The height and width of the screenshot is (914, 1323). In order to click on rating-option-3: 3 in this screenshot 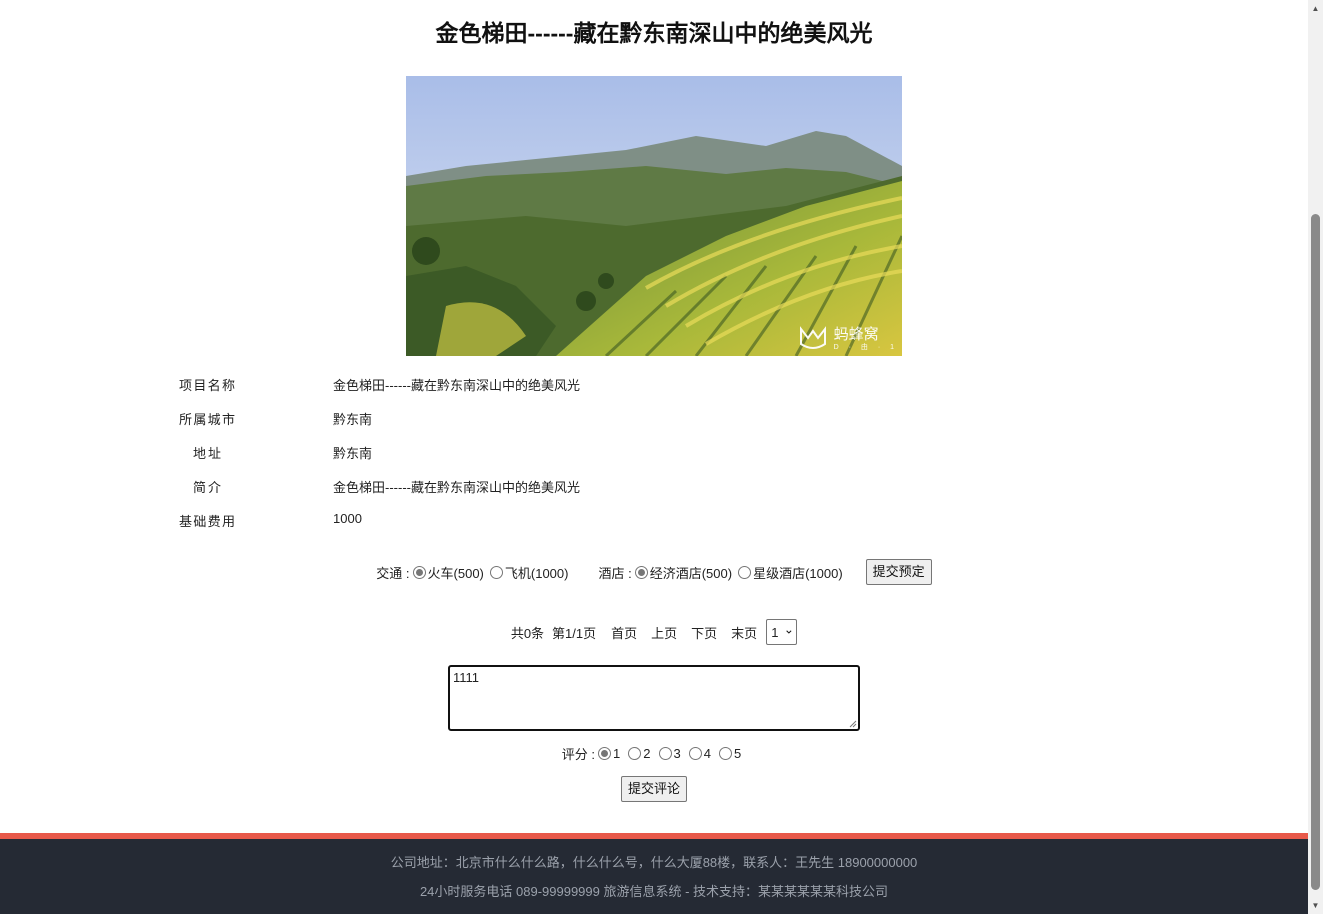, I will do `click(668, 753)`.